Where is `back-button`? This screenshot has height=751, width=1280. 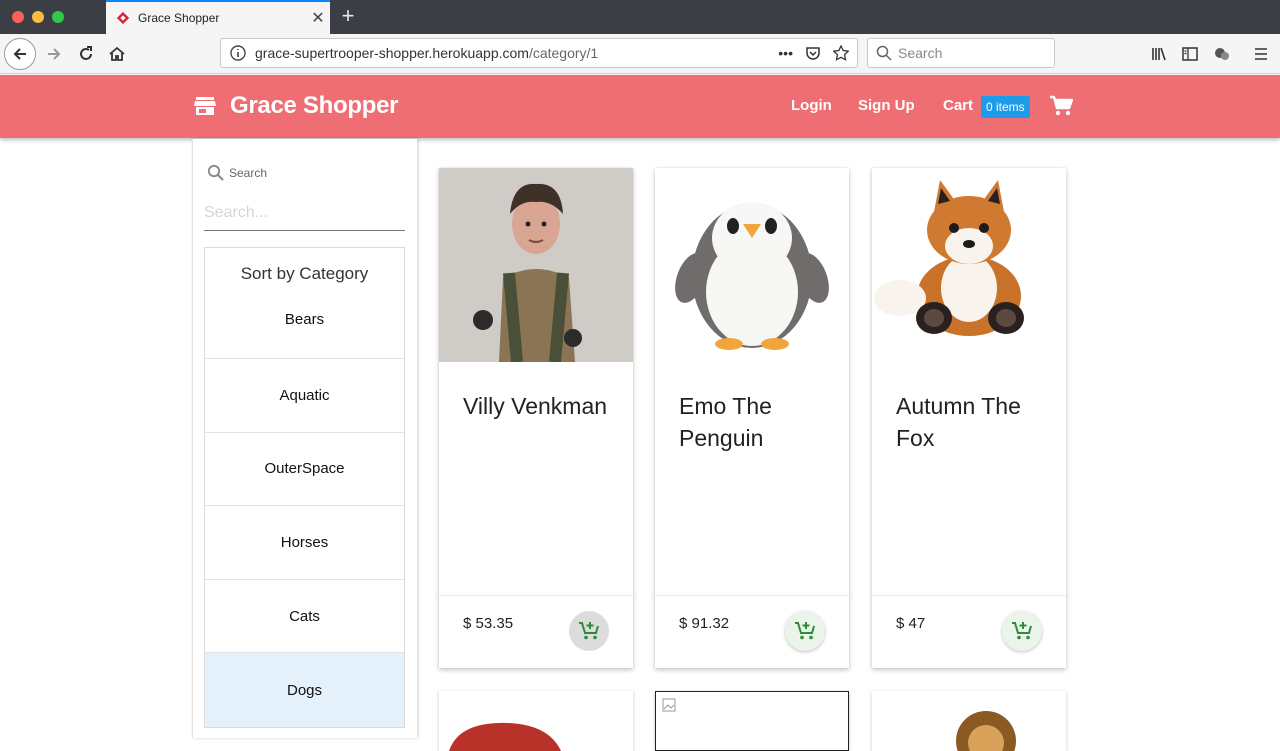
back-button is located at coordinates (20, 54).